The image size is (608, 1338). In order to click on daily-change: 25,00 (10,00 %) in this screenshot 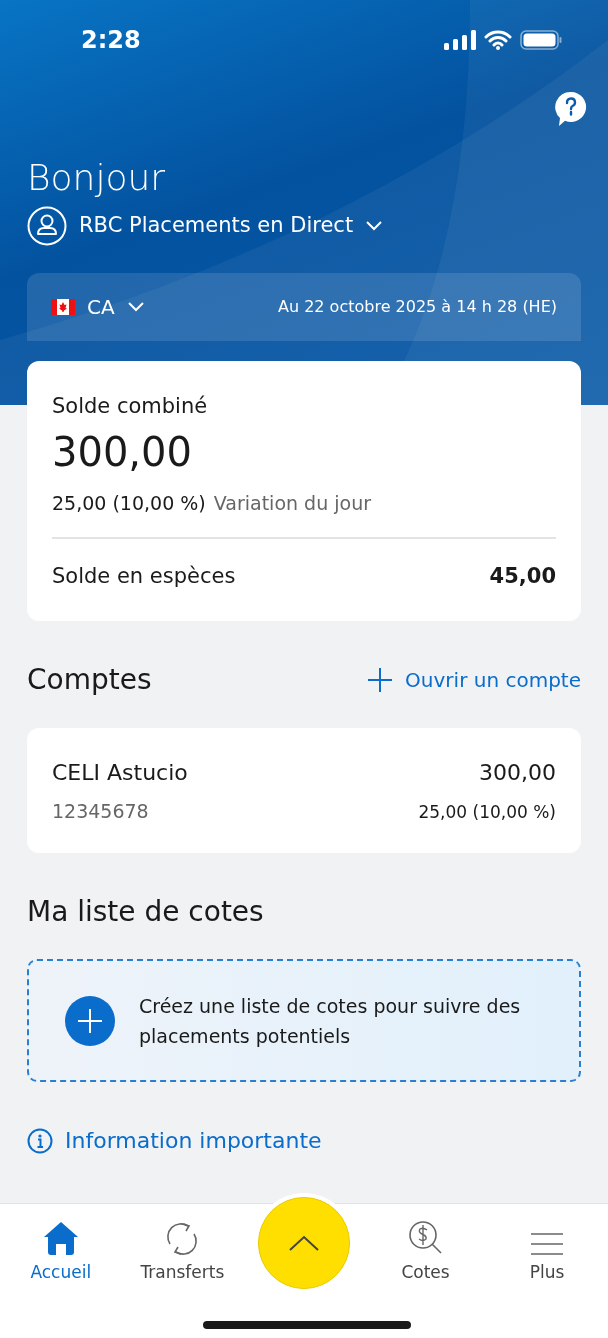, I will do `click(129, 503)`.